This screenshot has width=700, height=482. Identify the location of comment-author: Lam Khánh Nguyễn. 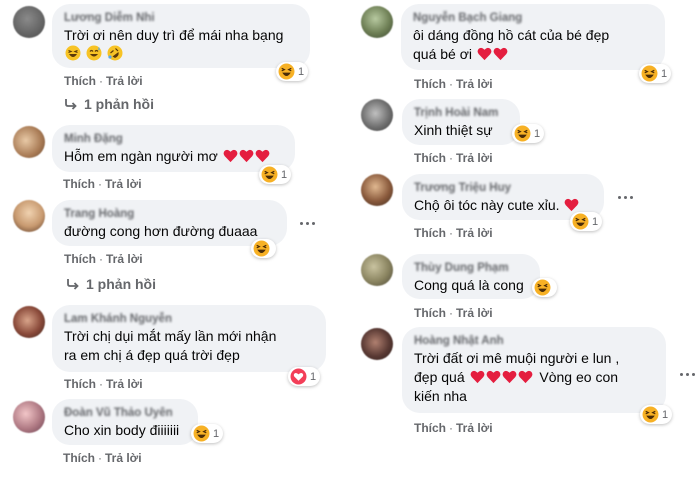
(189, 319).